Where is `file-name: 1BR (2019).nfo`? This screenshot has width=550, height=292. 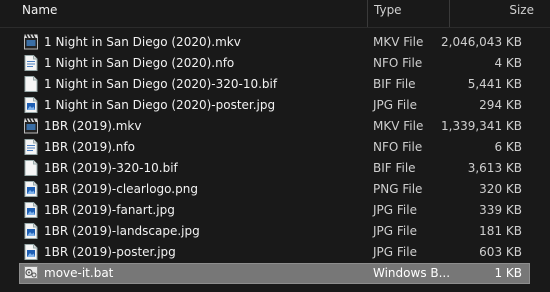 file-name: 1BR (2019).nfo is located at coordinates (89, 147).